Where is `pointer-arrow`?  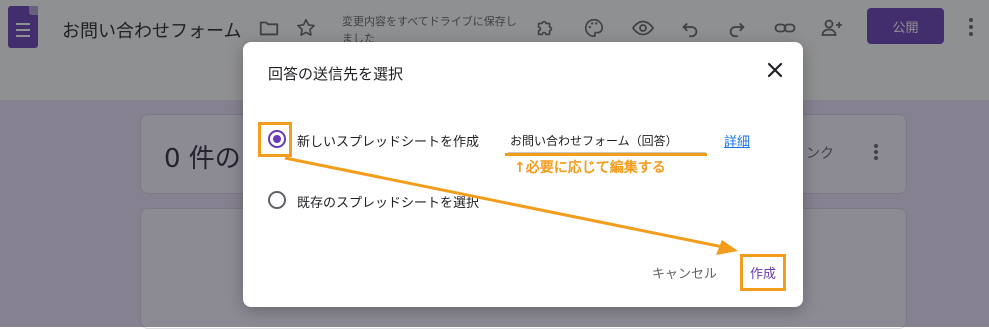
pointer-arrow is located at coordinates (511, 205).